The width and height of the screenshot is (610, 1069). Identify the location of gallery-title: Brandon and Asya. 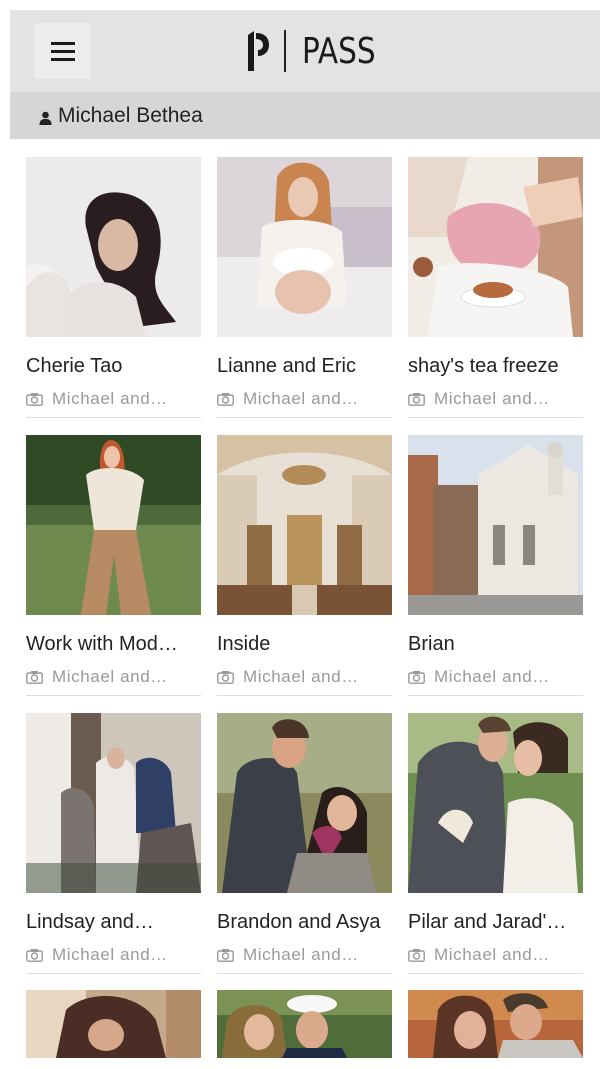
(304, 922).